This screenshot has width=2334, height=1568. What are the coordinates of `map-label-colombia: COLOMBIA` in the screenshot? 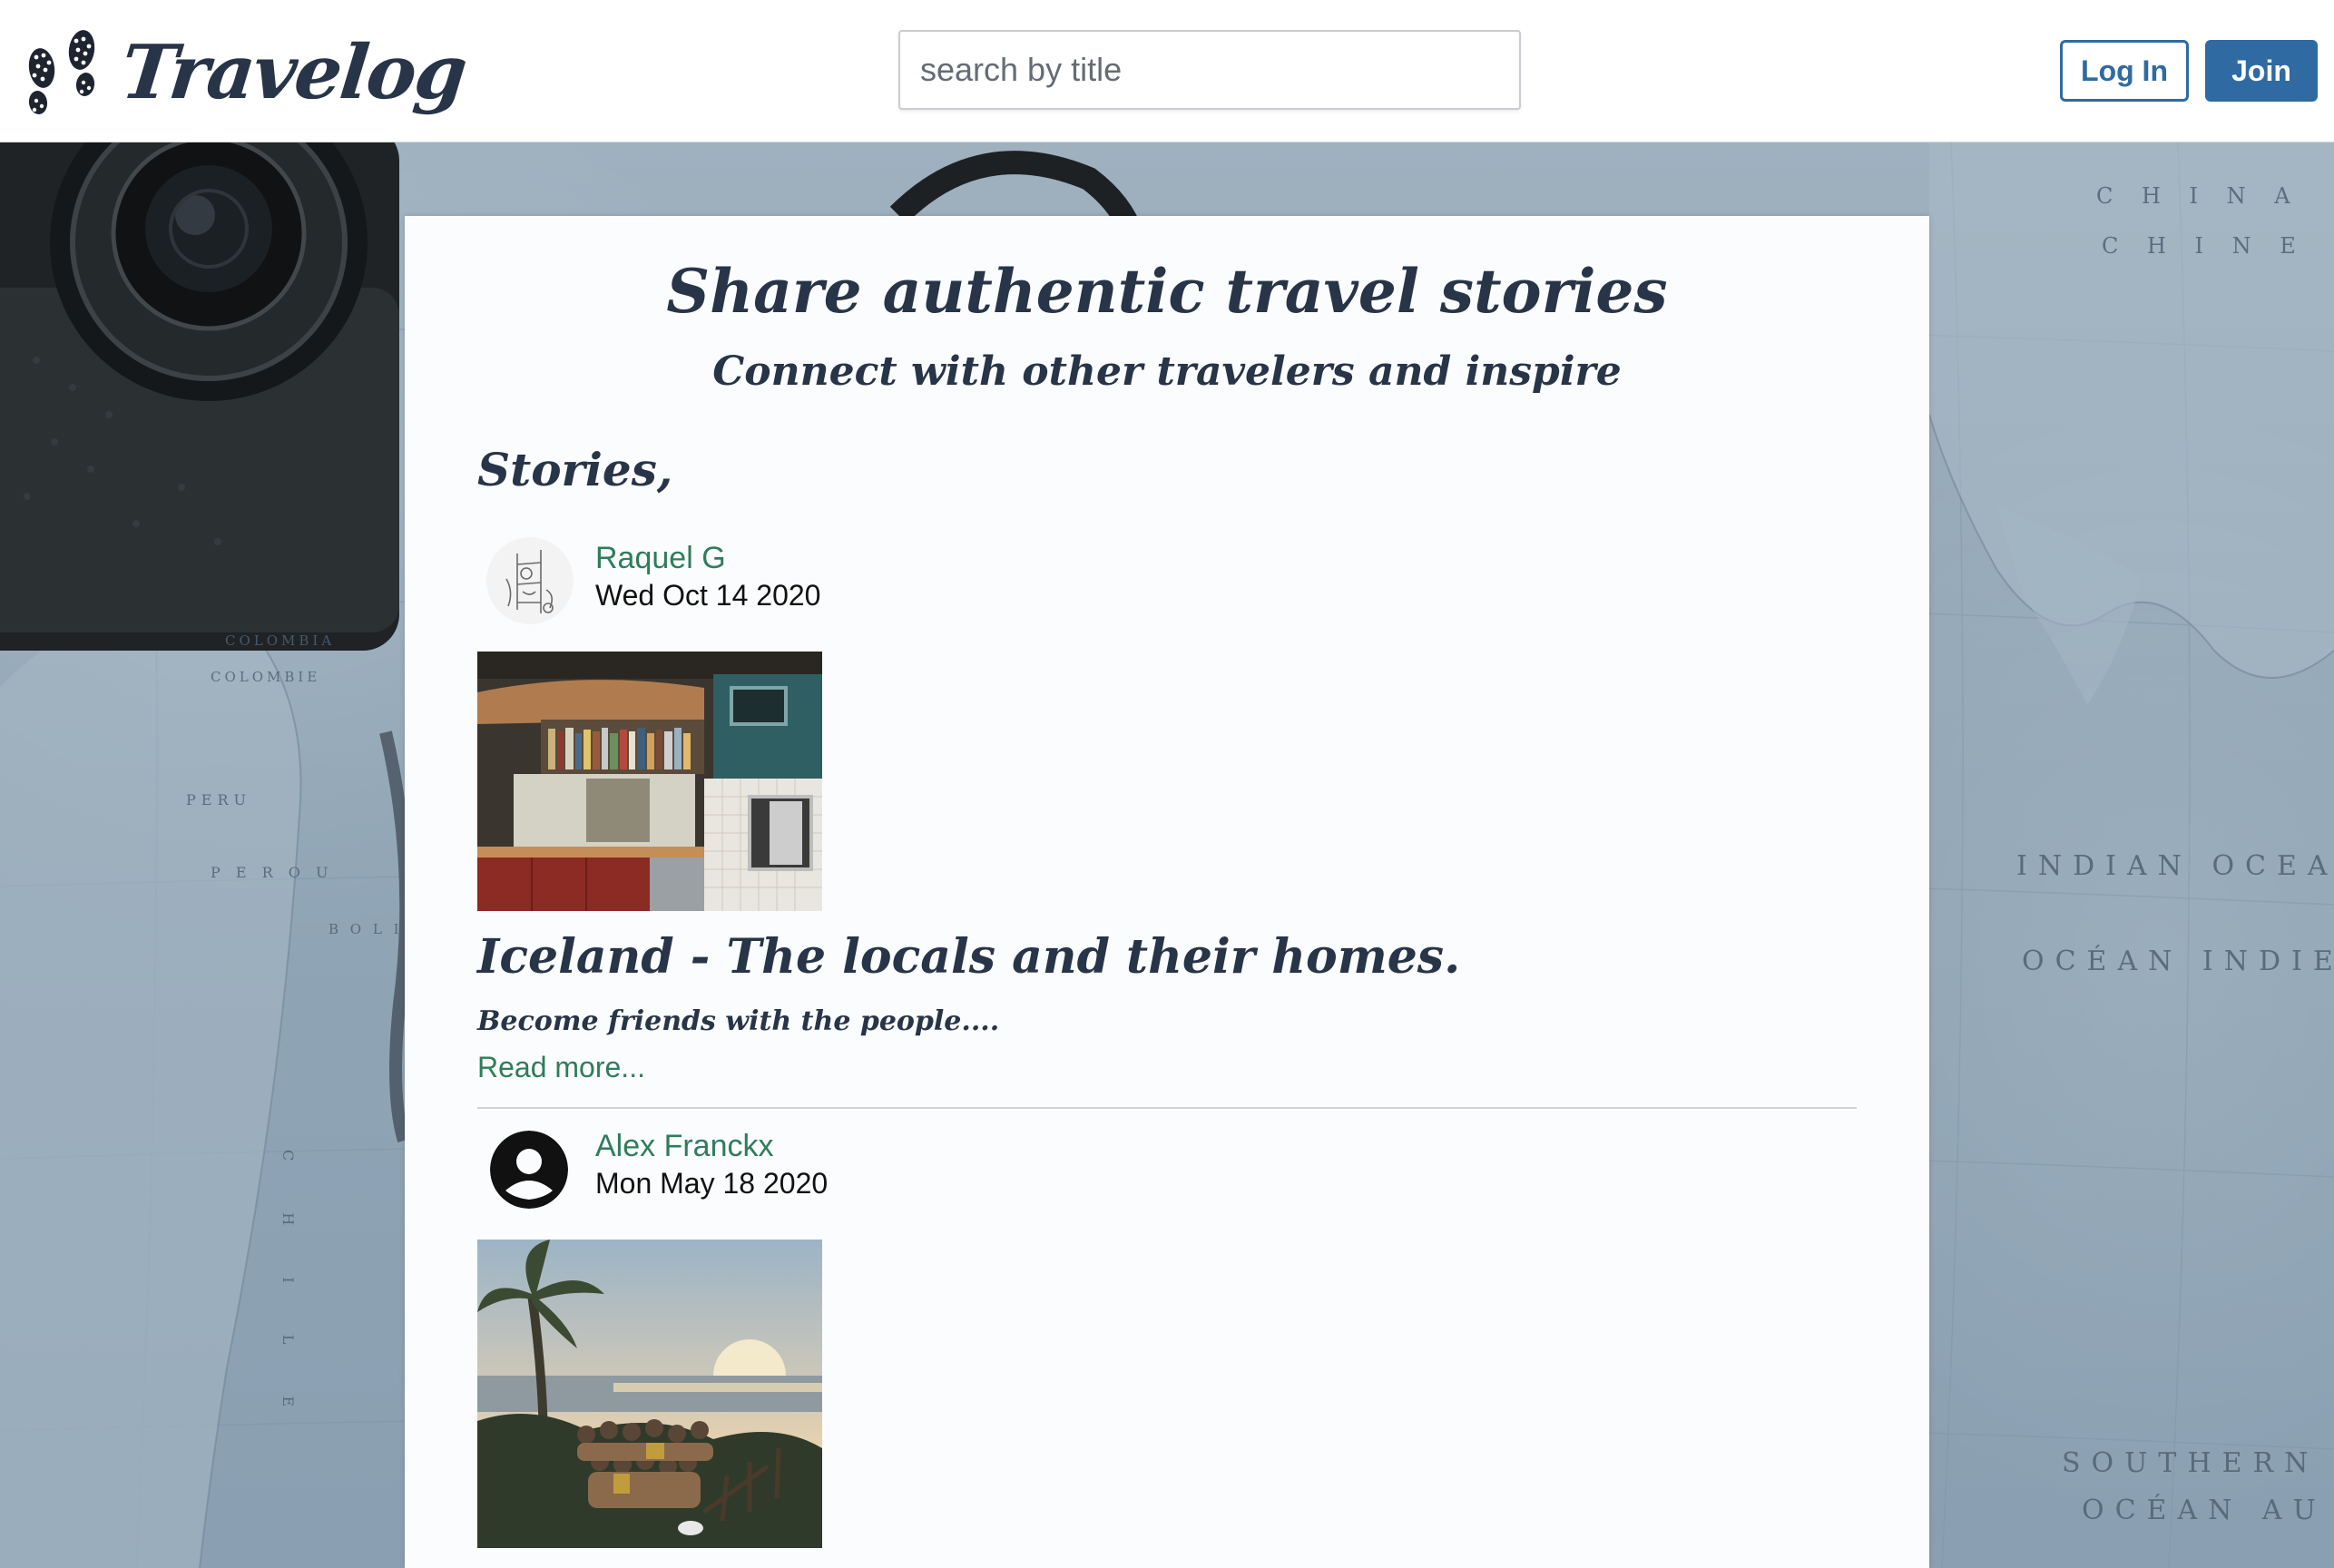 It's located at (281, 640).